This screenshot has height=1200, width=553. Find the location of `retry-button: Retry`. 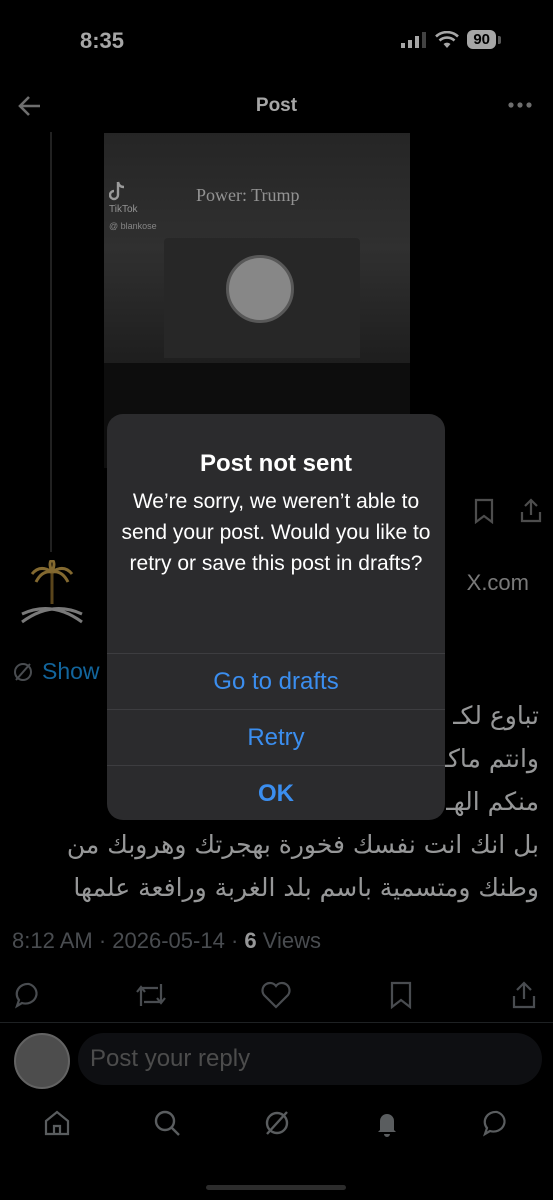

retry-button: Retry is located at coordinates (276, 737).